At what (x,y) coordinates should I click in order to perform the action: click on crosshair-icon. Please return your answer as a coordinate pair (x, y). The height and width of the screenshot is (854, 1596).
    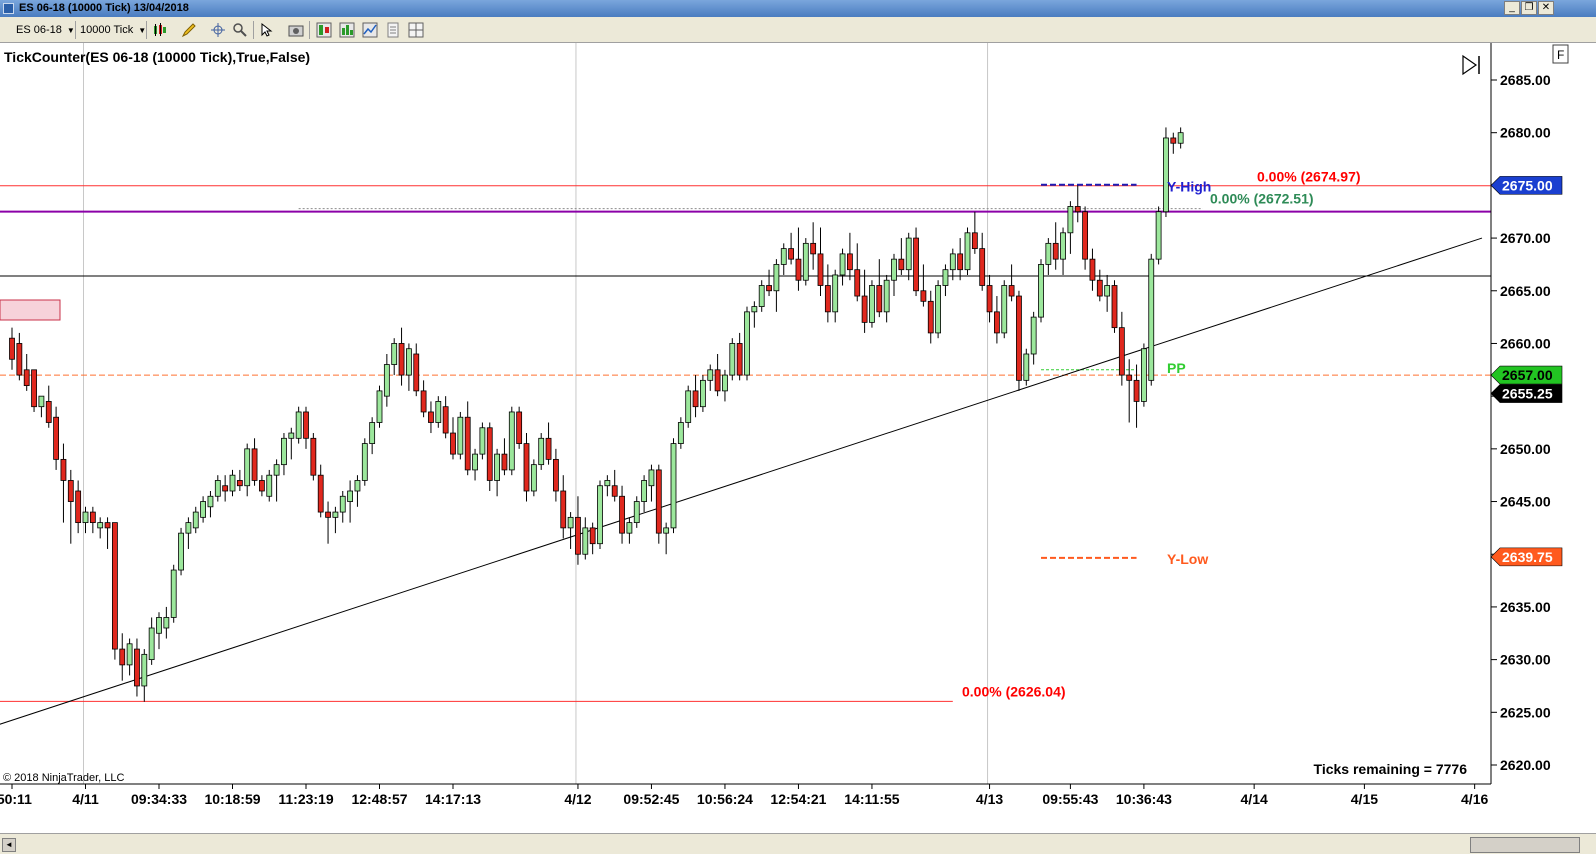
    Looking at the image, I should click on (218, 30).